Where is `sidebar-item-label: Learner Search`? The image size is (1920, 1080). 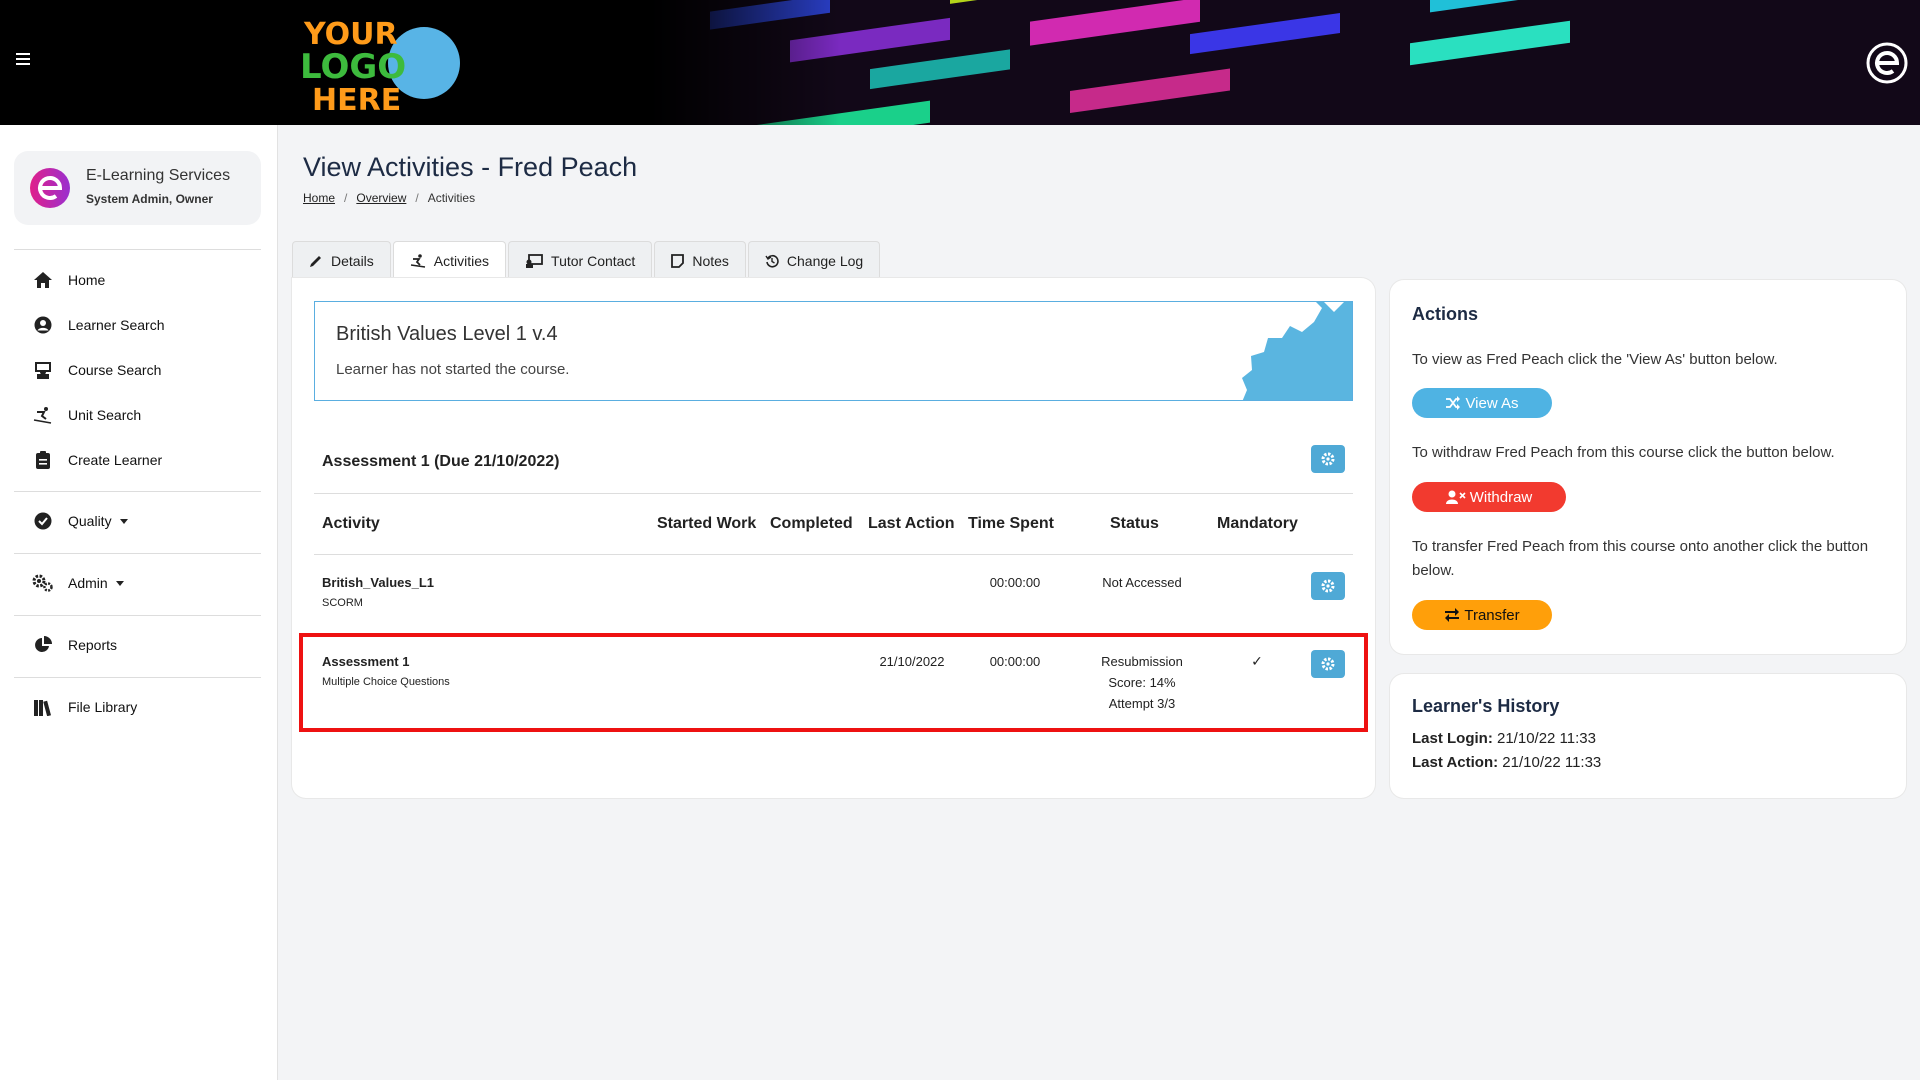
sidebar-item-label: Learner Search is located at coordinates (116, 325).